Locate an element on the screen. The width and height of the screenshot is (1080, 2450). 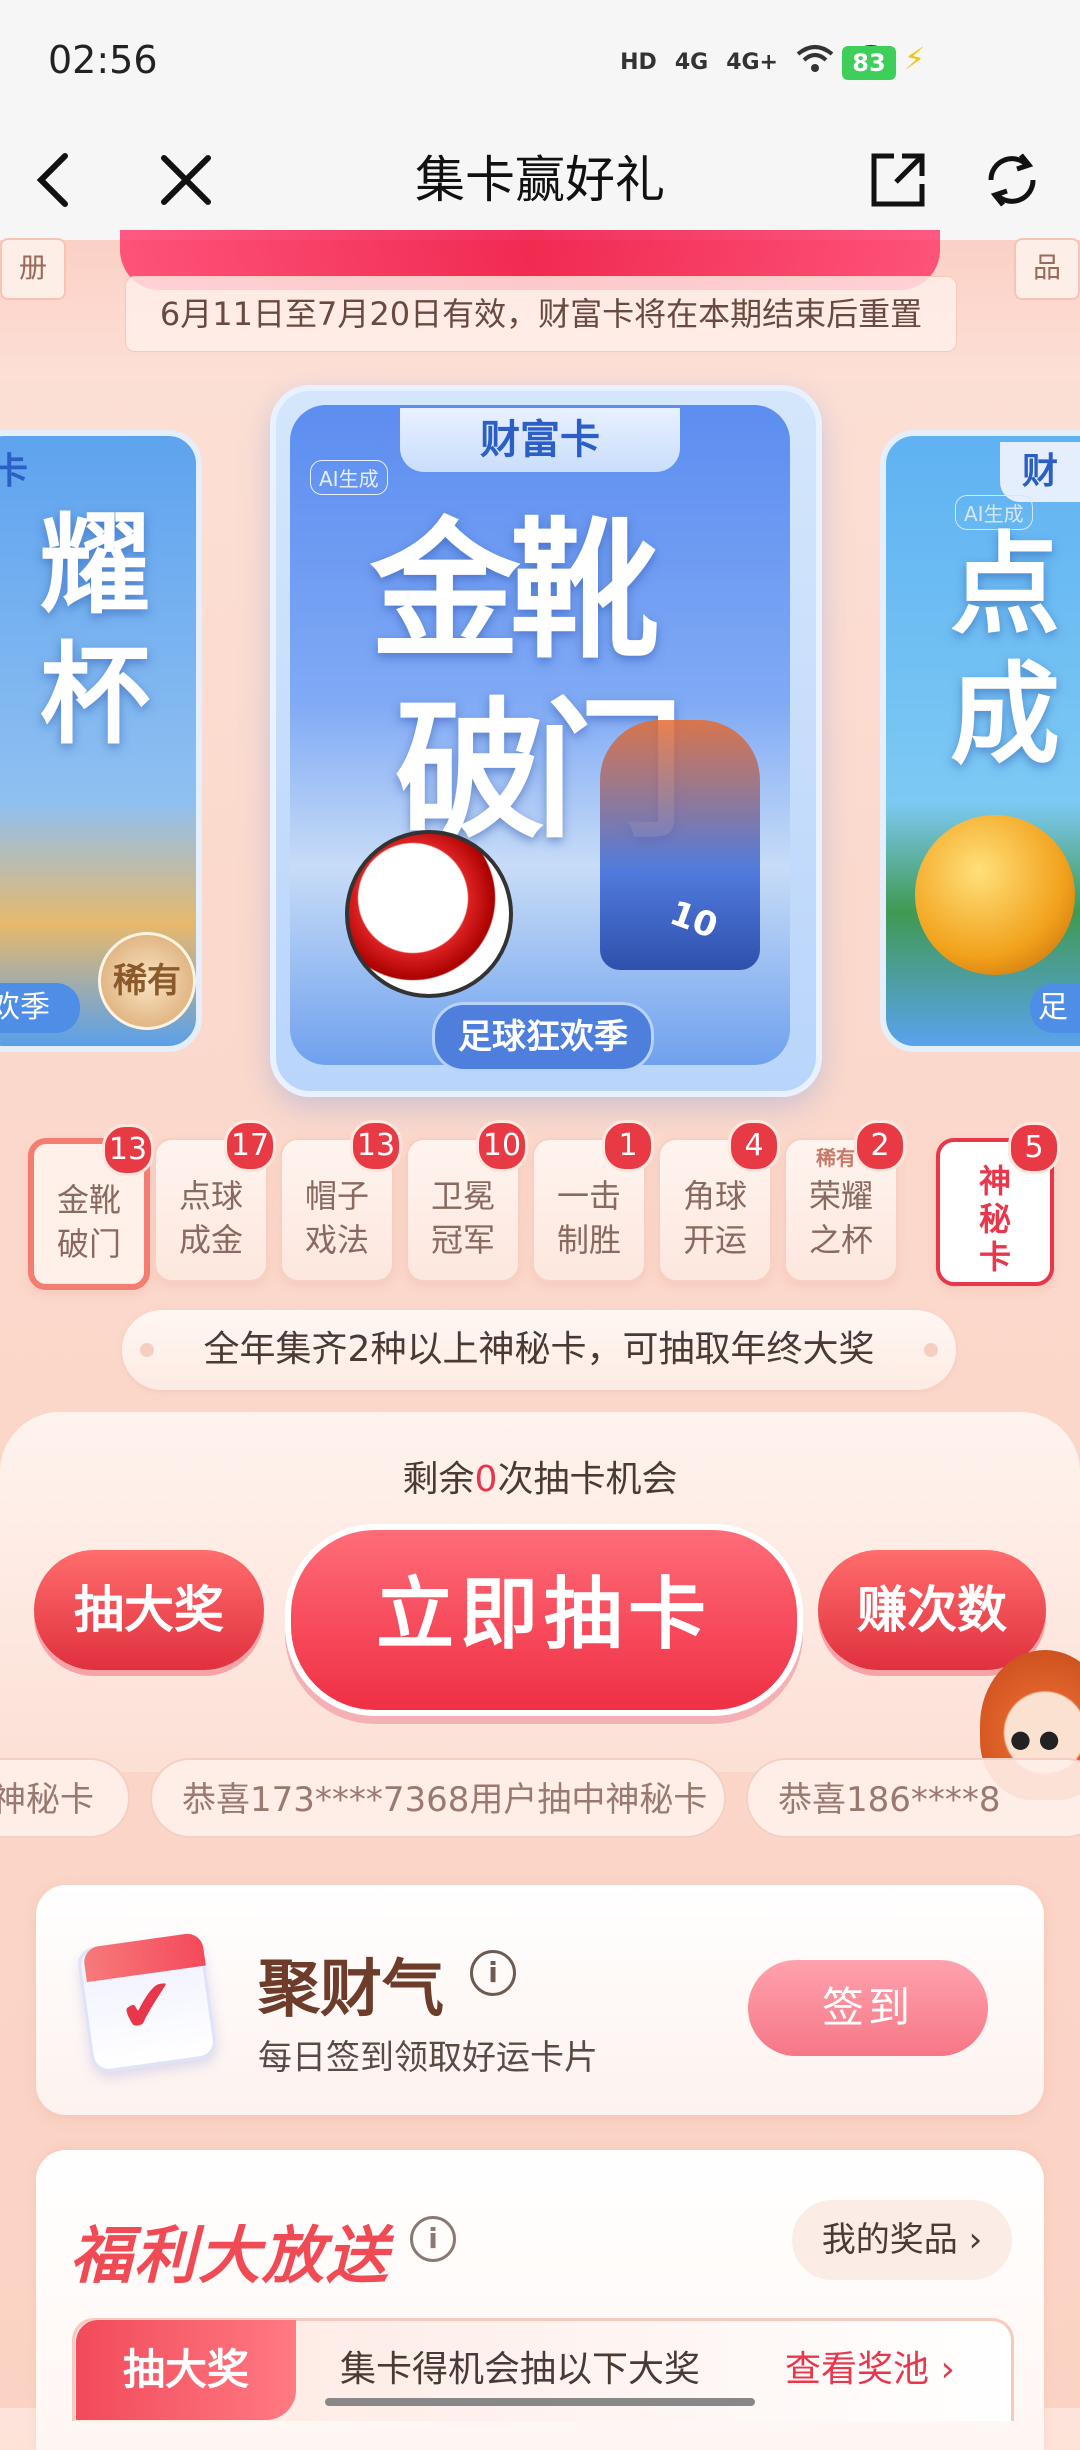
chip-hat-trick: 帽子 戏法 13 is located at coordinates (341, 1201).